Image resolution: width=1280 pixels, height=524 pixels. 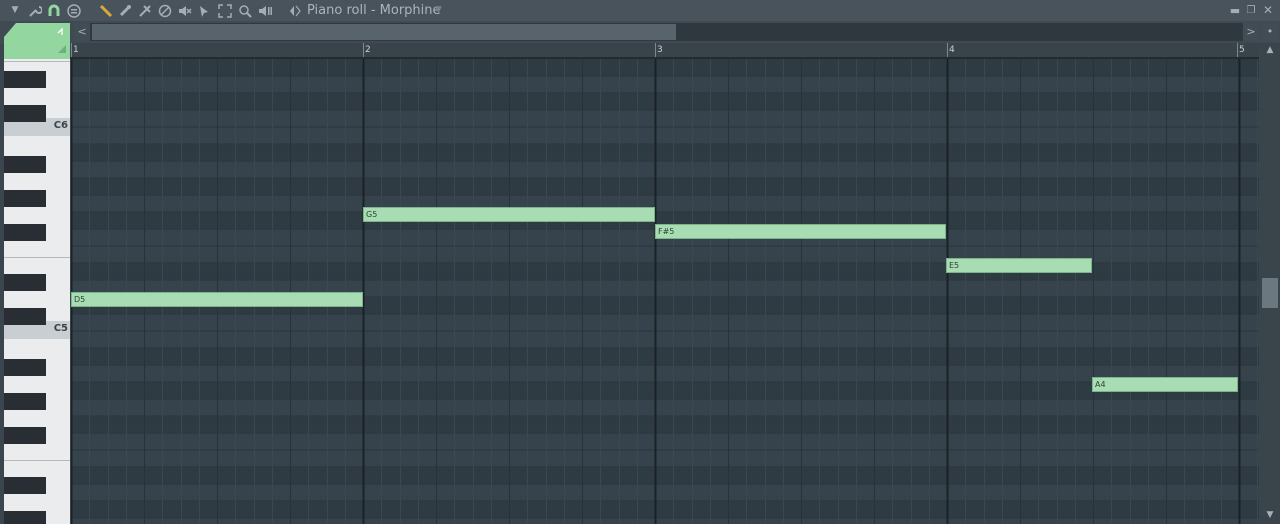 What do you see at coordinates (1019, 265) in the screenshot?
I see `note-e5: E5` at bounding box center [1019, 265].